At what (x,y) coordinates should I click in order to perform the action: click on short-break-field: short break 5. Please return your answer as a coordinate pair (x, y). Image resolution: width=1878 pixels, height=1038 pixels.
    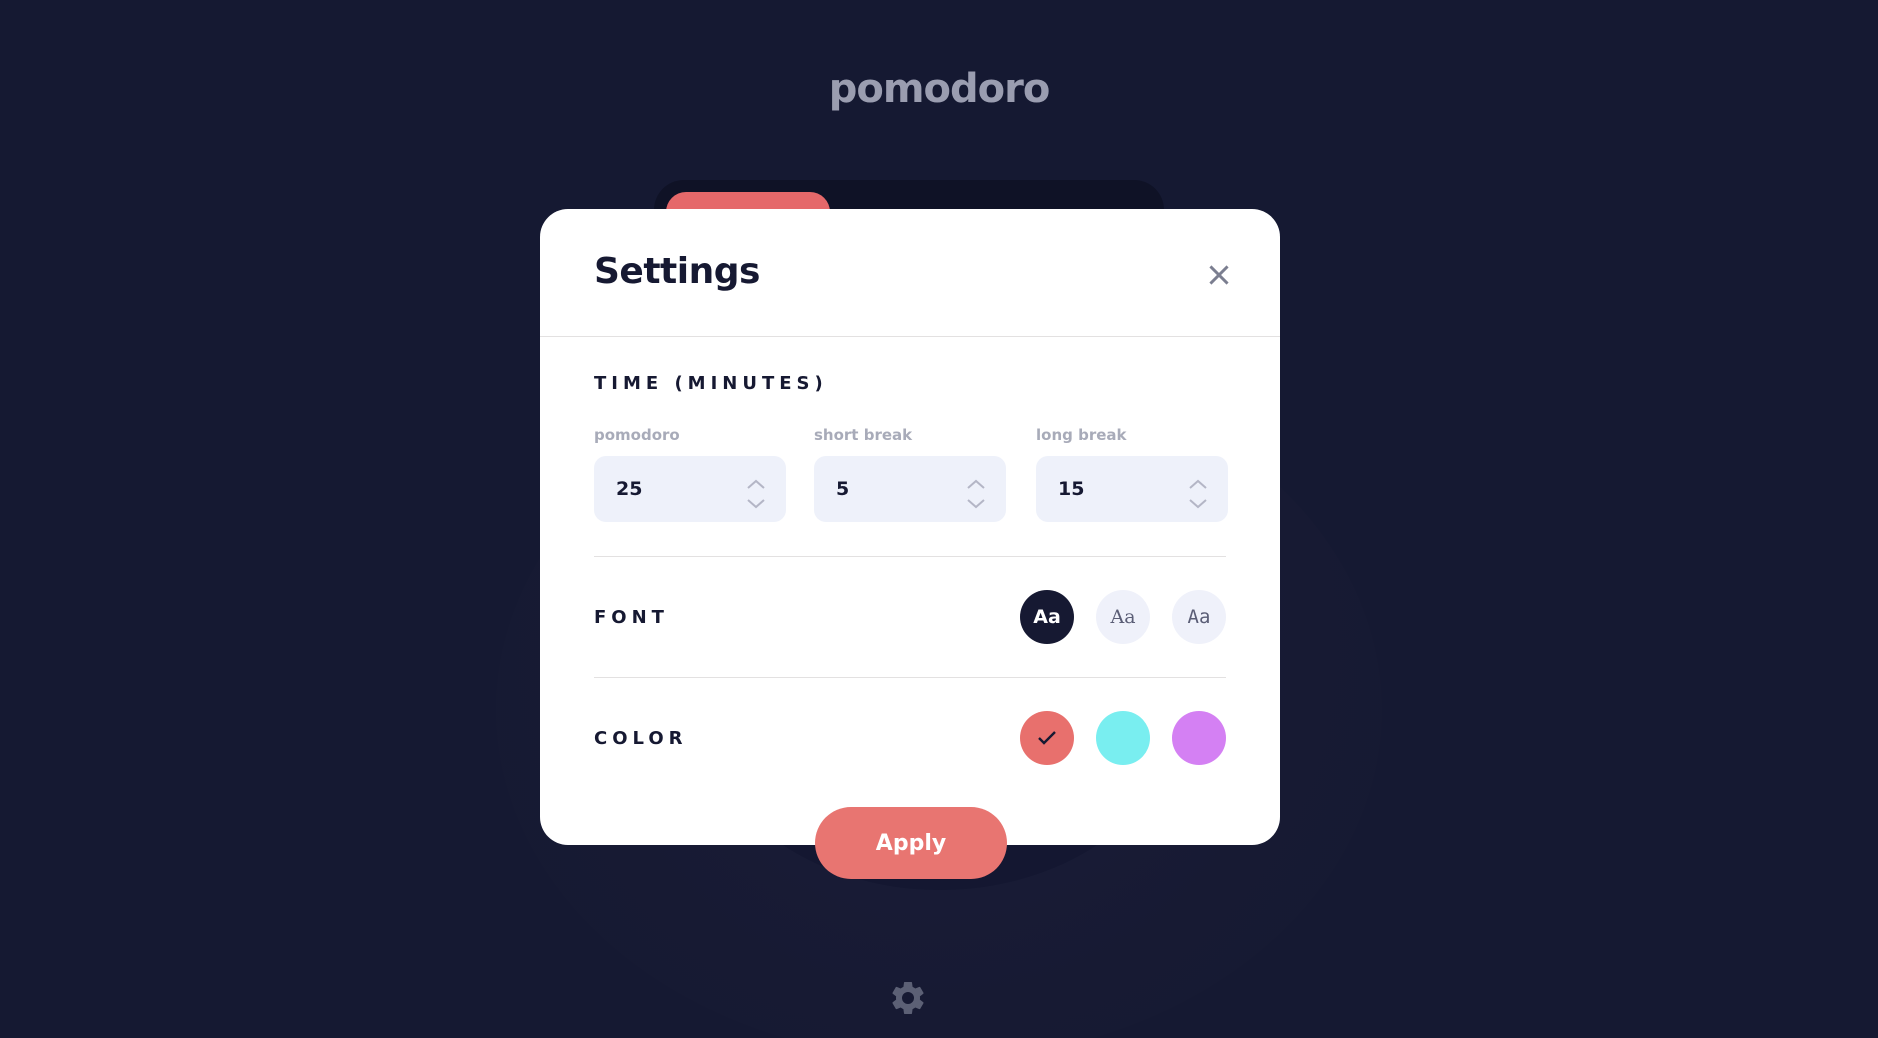
    Looking at the image, I should click on (910, 474).